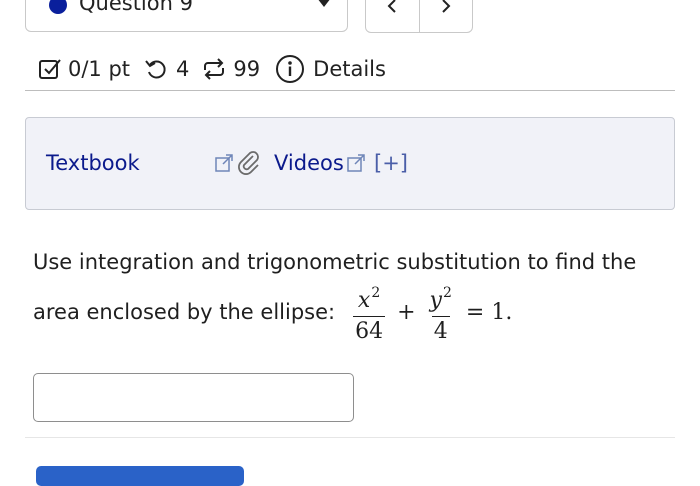  I want to click on retries: 4, so click(166, 69).